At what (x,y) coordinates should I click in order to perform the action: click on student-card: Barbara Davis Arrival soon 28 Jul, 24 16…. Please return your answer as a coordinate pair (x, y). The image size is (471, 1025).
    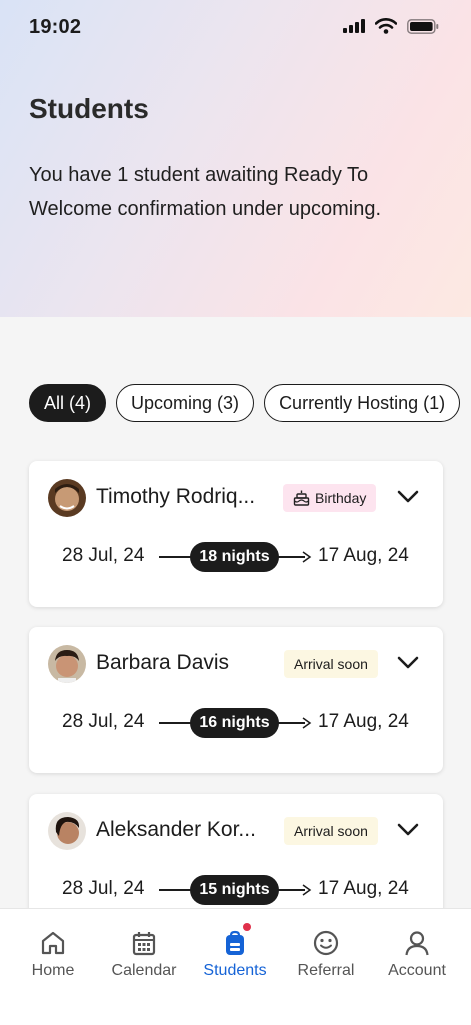
    Looking at the image, I should click on (236, 700).